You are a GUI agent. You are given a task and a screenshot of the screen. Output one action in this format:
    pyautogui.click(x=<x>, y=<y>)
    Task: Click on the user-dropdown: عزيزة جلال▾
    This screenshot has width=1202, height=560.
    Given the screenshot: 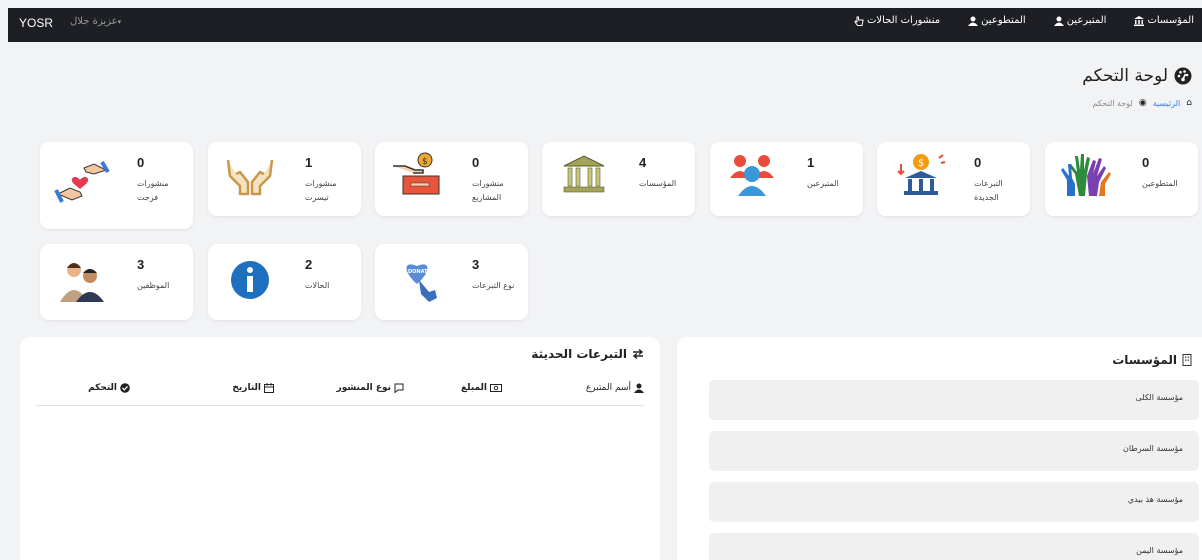 What is the action you would take?
    pyautogui.click(x=95, y=21)
    